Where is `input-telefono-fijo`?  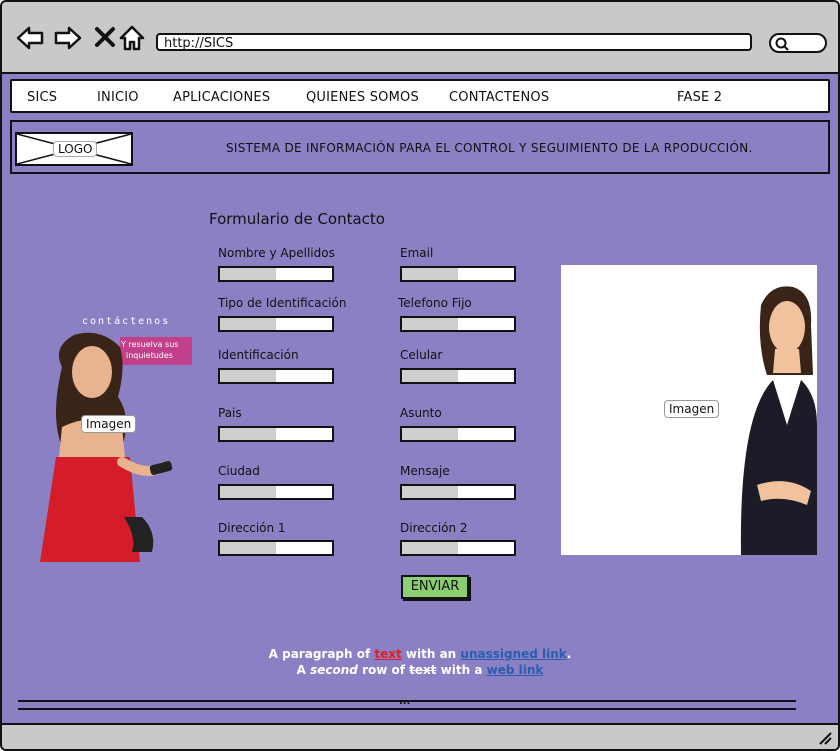 input-telefono-fijo is located at coordinates (458, 324).